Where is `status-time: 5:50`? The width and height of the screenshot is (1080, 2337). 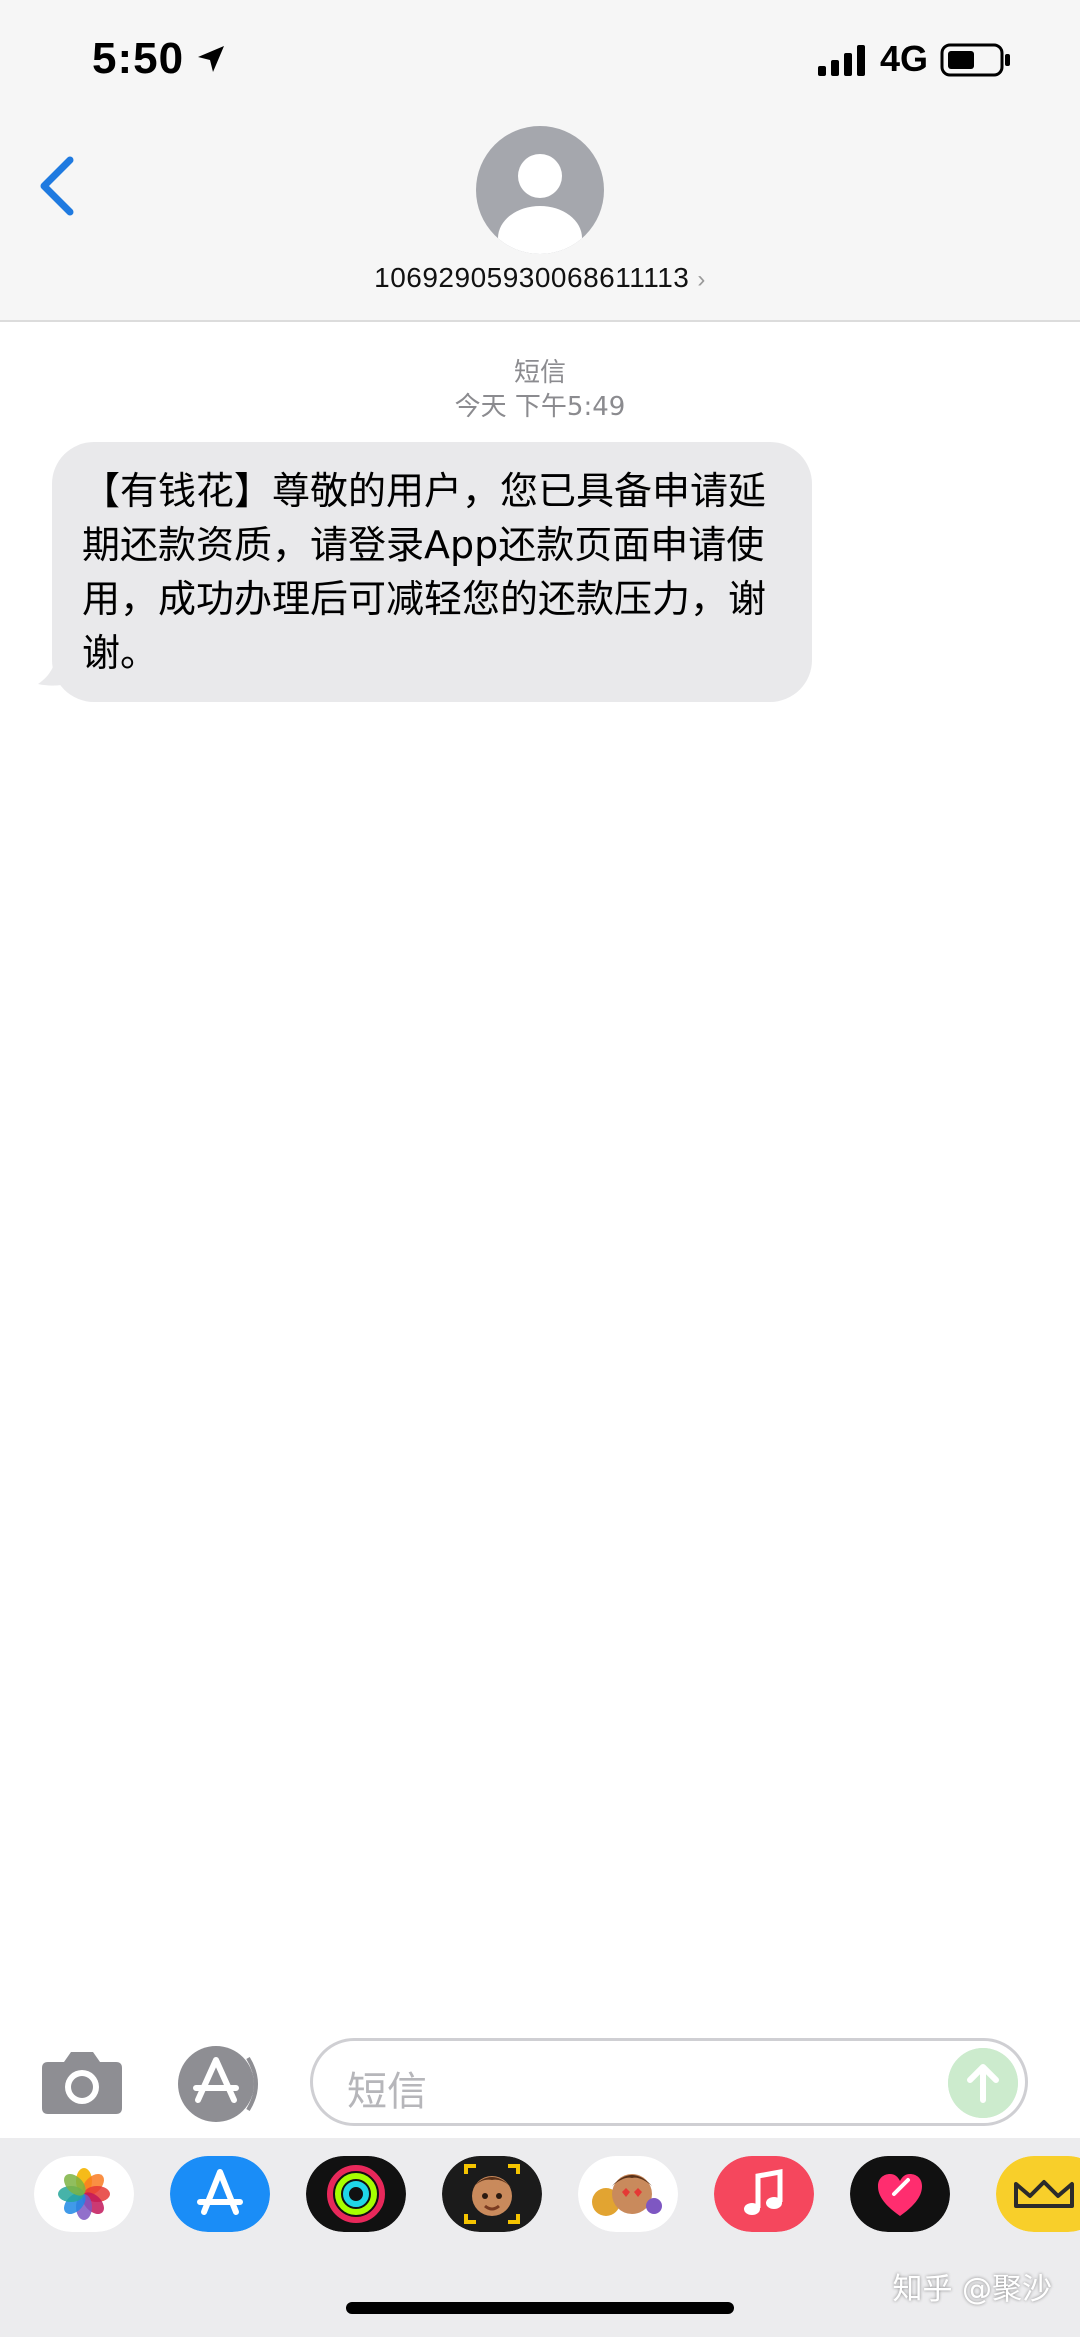 status-time: 5:50 is located at coordinates (138, 58).